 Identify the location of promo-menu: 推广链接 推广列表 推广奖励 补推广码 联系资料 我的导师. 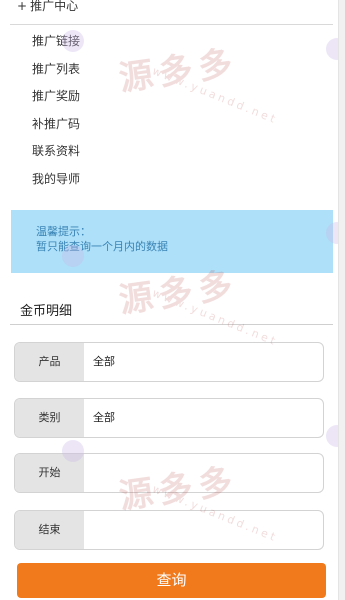
(56, 112).